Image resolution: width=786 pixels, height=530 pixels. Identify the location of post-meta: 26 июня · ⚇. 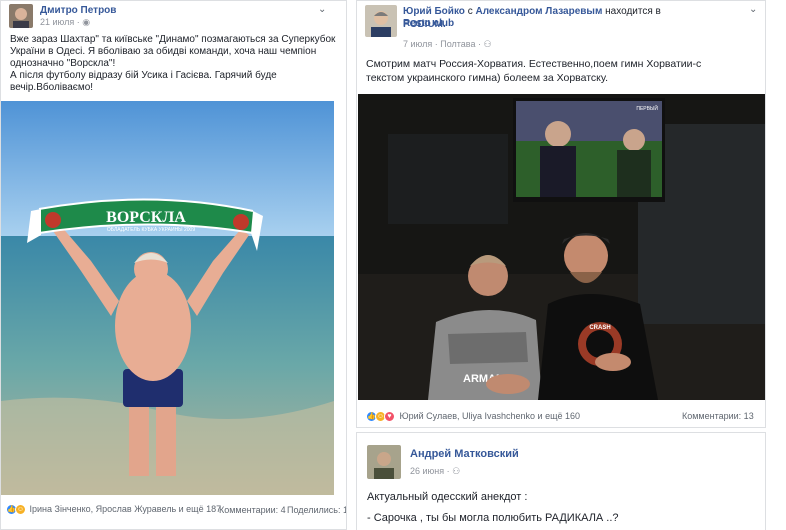
(435, 471).